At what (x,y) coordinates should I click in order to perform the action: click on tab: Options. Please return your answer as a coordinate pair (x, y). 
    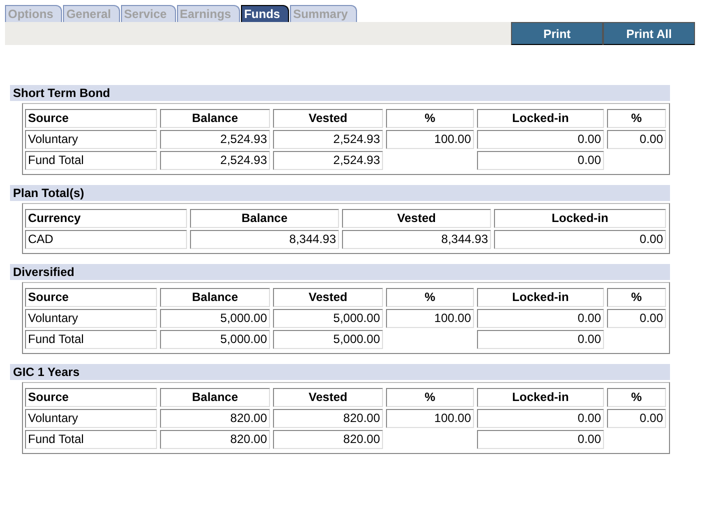
    Looking at the image, I should click on (33, 13).